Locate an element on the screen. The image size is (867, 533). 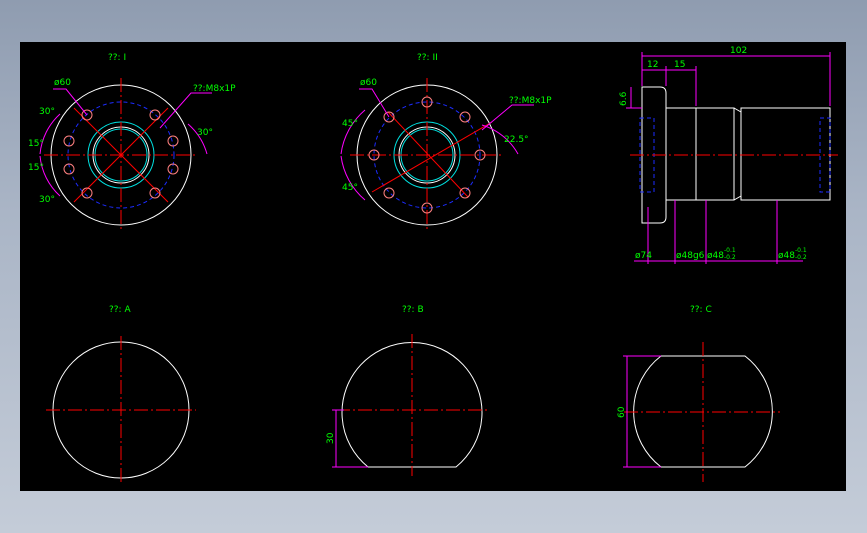
view-a-title: ??: A is located at coordinates (120, 310).